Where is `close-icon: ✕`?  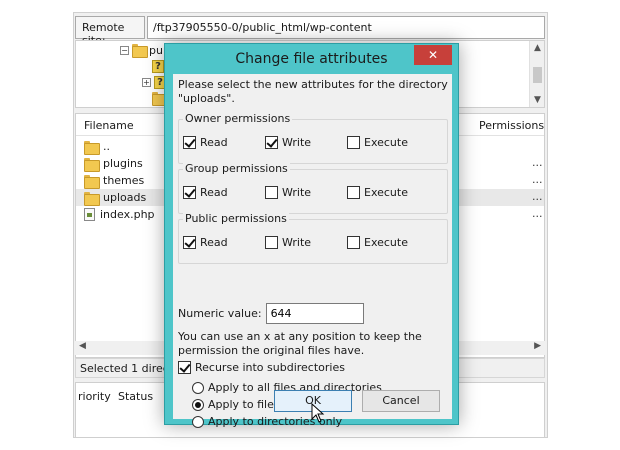
close-icon: ✕ is located at coordinates (433, 55).